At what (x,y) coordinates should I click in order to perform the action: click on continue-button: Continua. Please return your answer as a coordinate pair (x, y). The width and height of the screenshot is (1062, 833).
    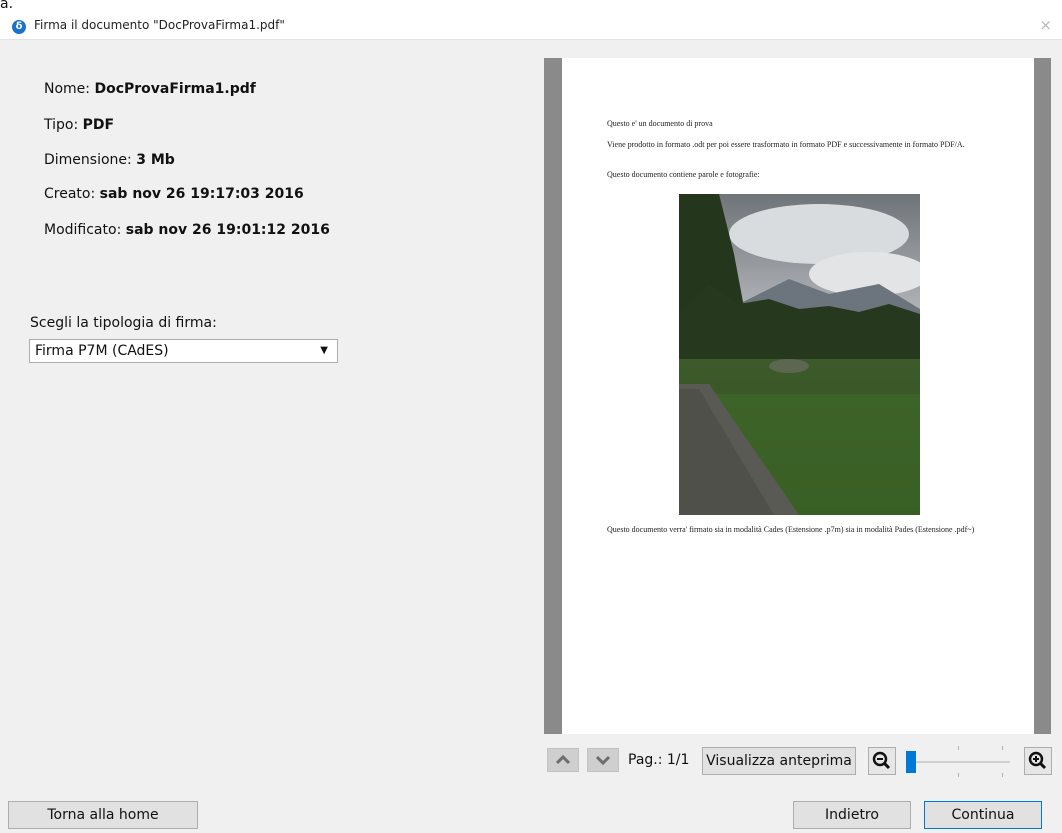
    Looking at the image, I should click on (983, 815).